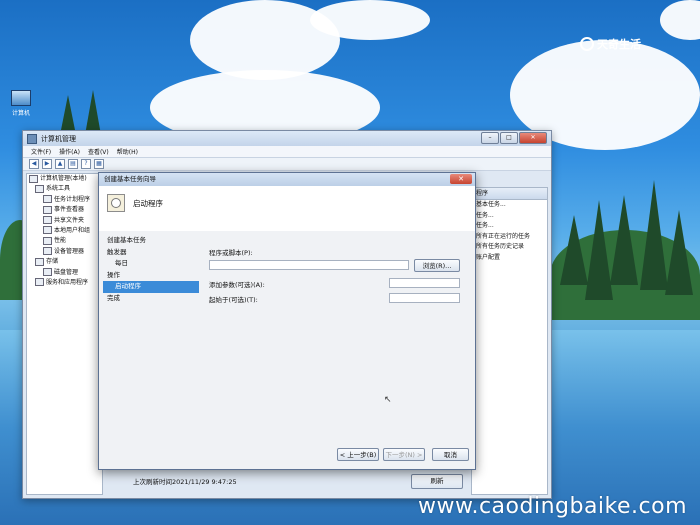 This screenshot has height=525, width=700. What do you see at coordinates (424, 283) in the screenshot?
I see `args-input` at bounding box center [424, 283].